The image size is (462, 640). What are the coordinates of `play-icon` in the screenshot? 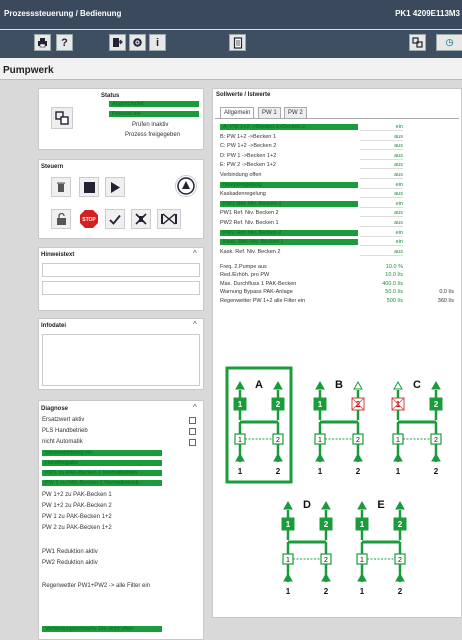 It's located at (115, 187).